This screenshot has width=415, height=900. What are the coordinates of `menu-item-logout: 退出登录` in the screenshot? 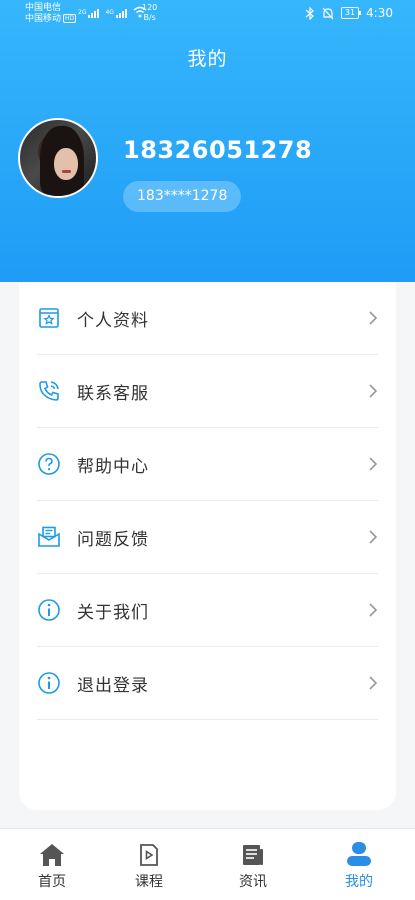 It's located at (207, 683).